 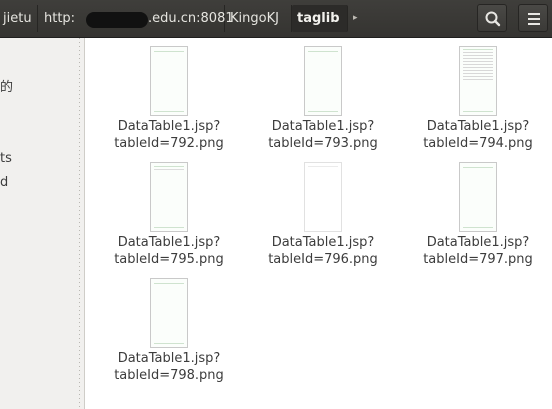 I want to click on redaction-mark, so click(x=117, y=20).